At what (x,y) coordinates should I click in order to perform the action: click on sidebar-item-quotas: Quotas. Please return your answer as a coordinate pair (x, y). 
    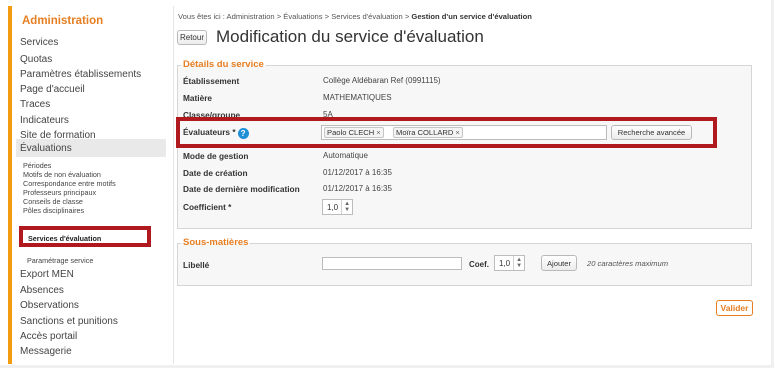
    Looking at the image, I should click on (36, 59).